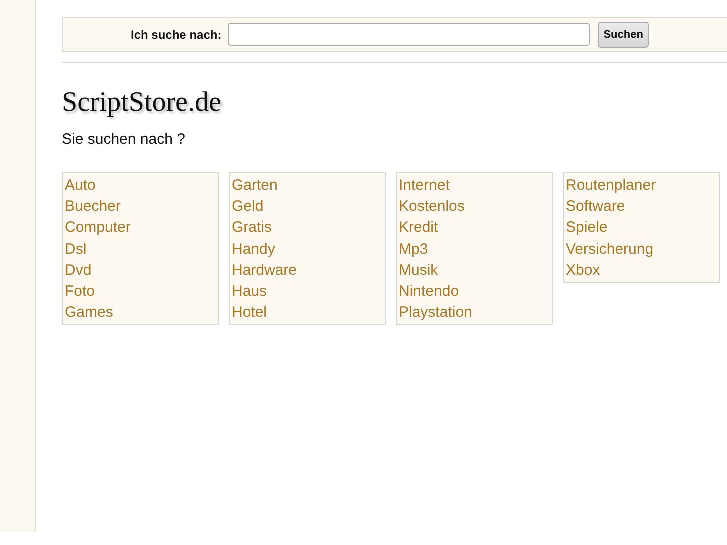  What do you see at coordinates (255, 185) in the screenshot?
I see `category-link: Garten` at bounding box center [255, 185].